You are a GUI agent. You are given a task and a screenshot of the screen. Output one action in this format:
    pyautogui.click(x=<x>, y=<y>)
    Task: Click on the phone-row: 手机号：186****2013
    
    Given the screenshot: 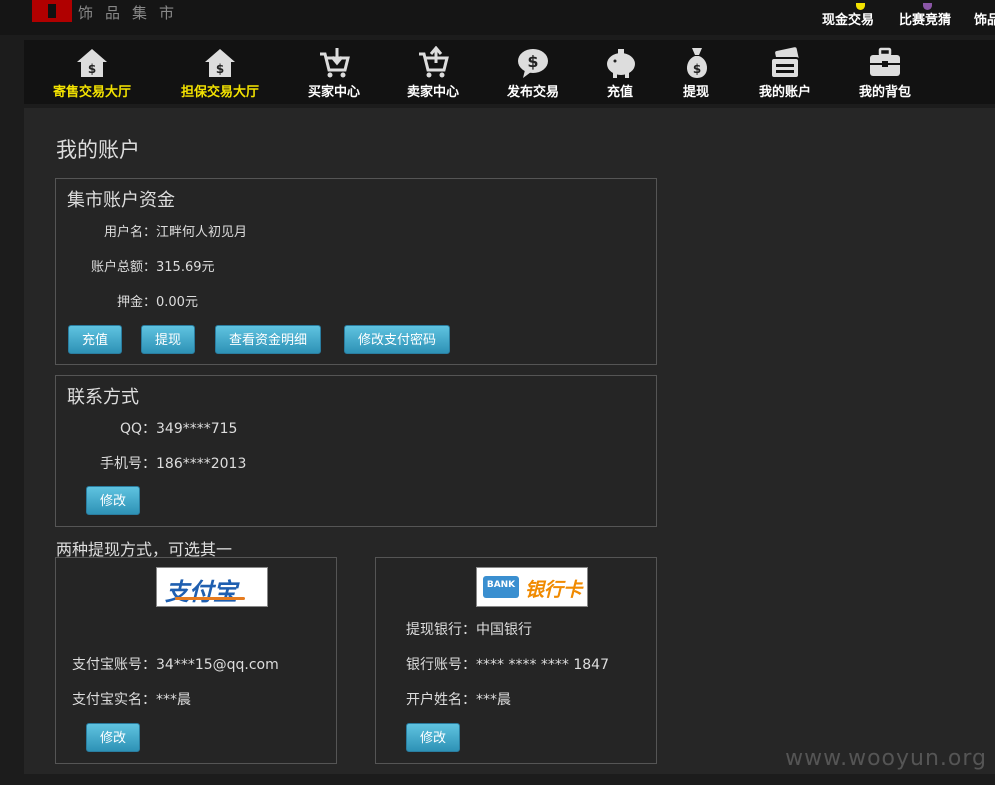 What is the action you would take?
    pyautogui.click(x=151, y=463)
    